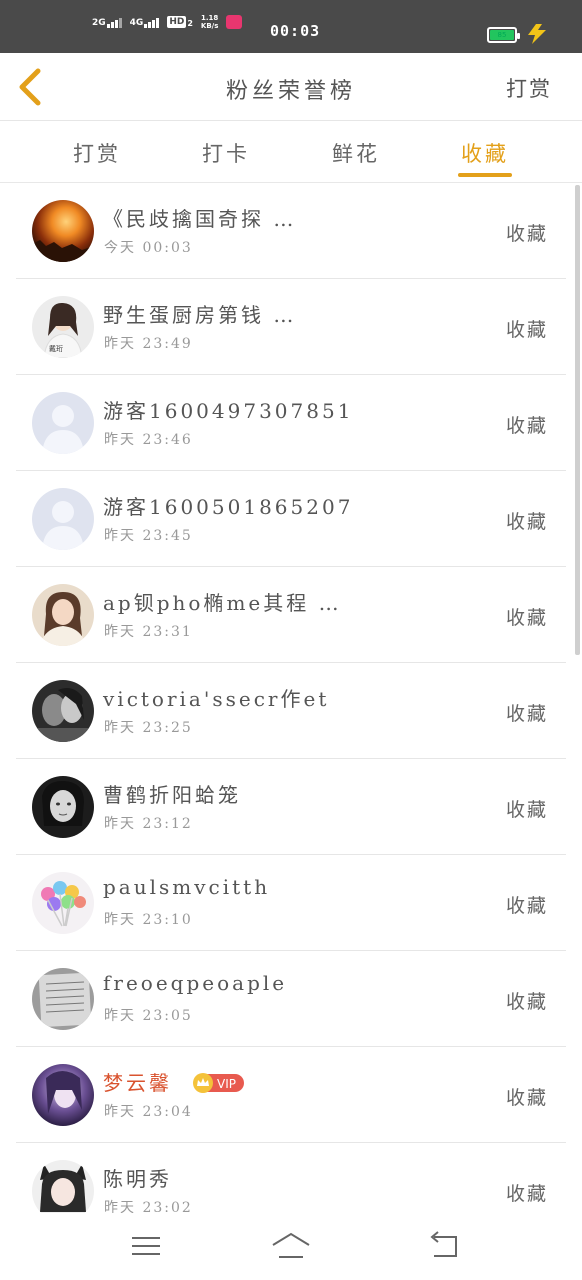  What do you see at coordinates (148, 1016) in the screenshot?
I see `timestamp: 昨天 23:05` at bounding box center [148, 1016].